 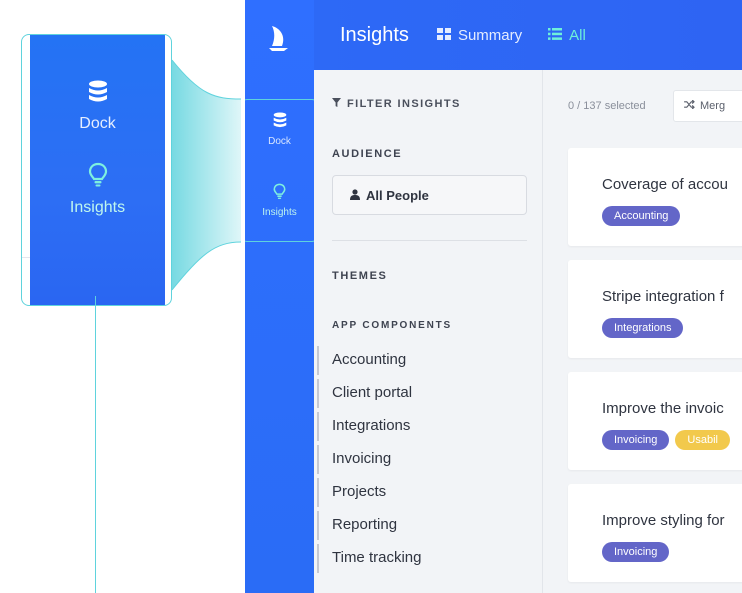 I want to click on merge-button-label: Merg, so click(x=713, y=106).